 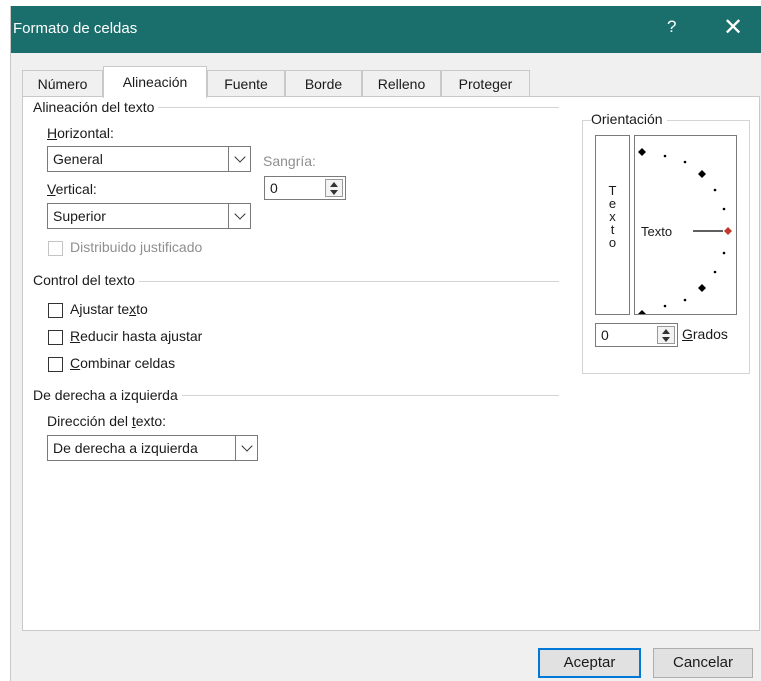 I want to click on degrees-stepper-arrows, so click(x=666, y=335).